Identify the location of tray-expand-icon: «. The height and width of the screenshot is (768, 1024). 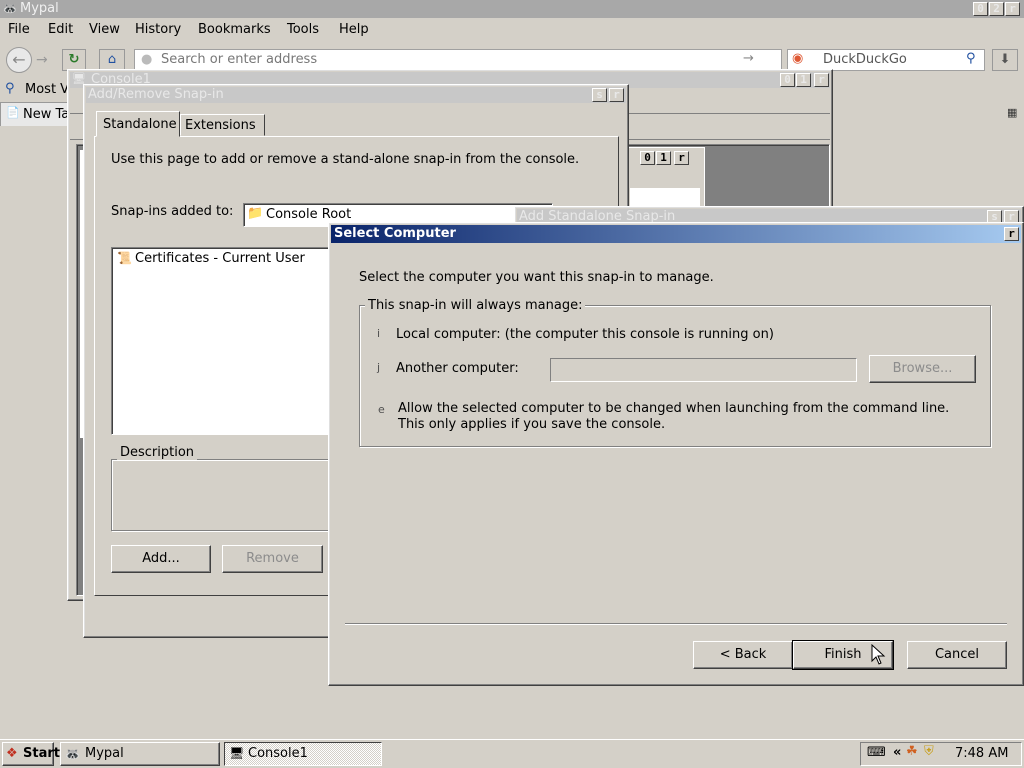
(897, 752).